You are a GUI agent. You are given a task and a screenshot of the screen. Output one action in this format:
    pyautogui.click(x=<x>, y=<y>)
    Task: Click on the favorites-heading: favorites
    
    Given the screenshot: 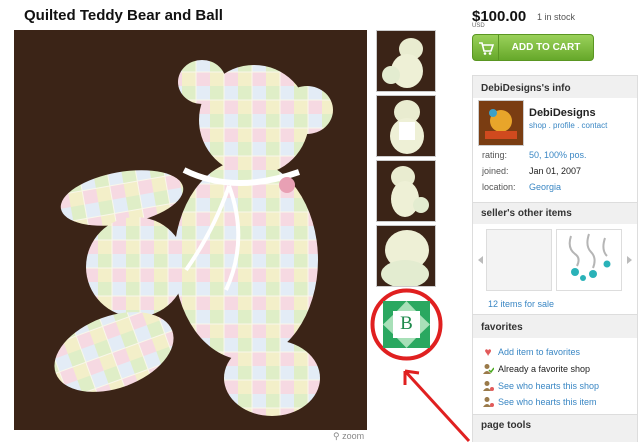 What is the action you would take?
    pyautogui.click(x=502, y=327)
    